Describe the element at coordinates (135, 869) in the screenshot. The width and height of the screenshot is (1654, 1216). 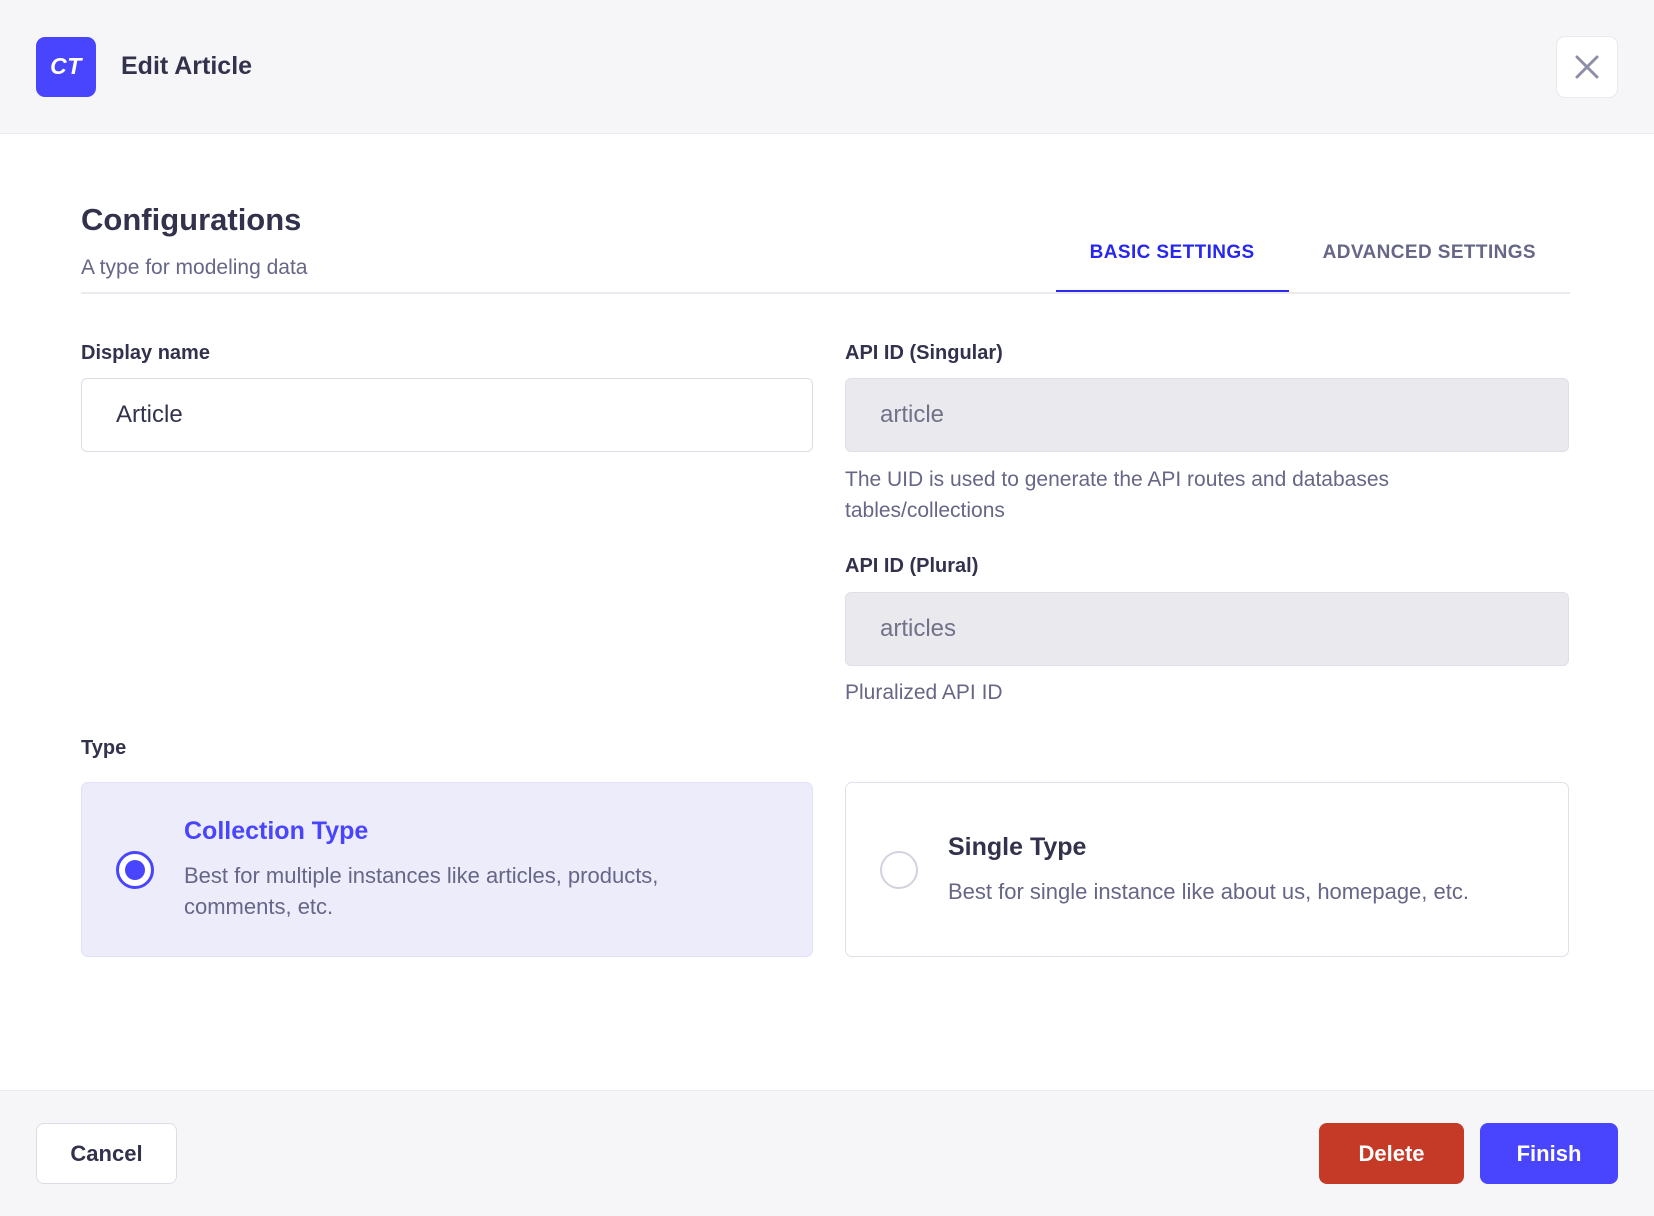
I see `collection-type-radio` at that location.